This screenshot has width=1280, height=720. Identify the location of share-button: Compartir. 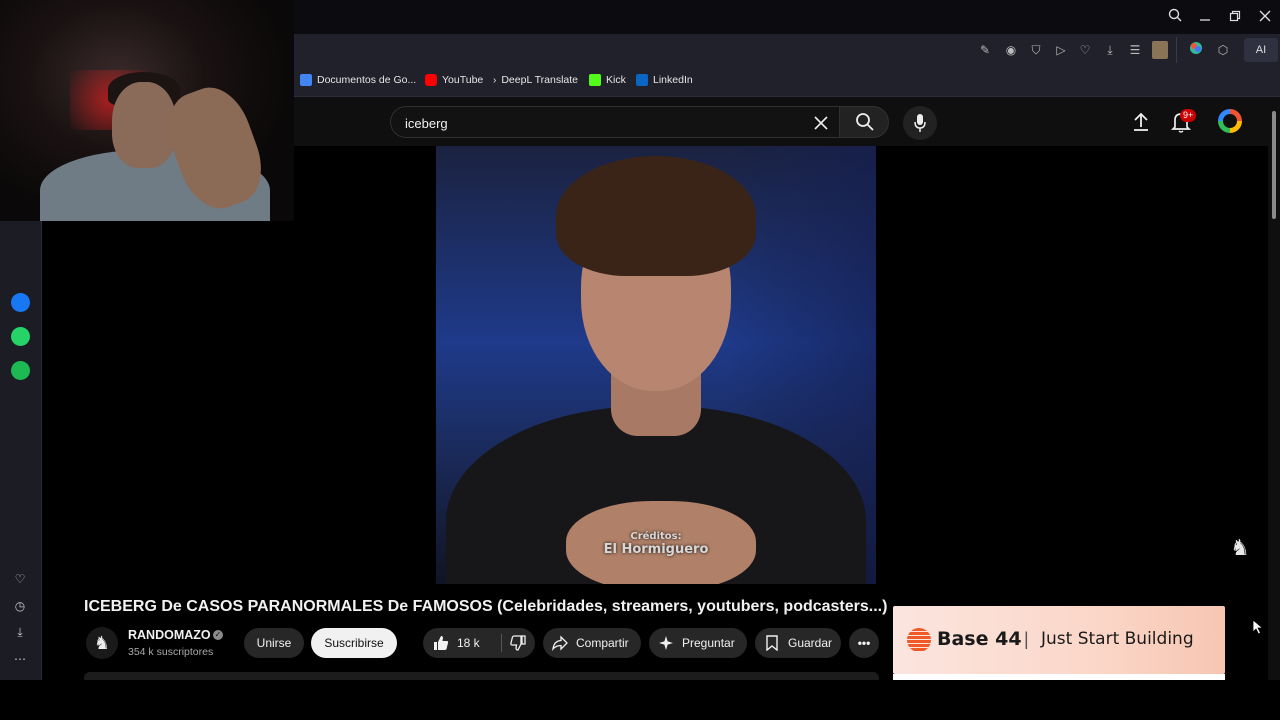
(592, 643).